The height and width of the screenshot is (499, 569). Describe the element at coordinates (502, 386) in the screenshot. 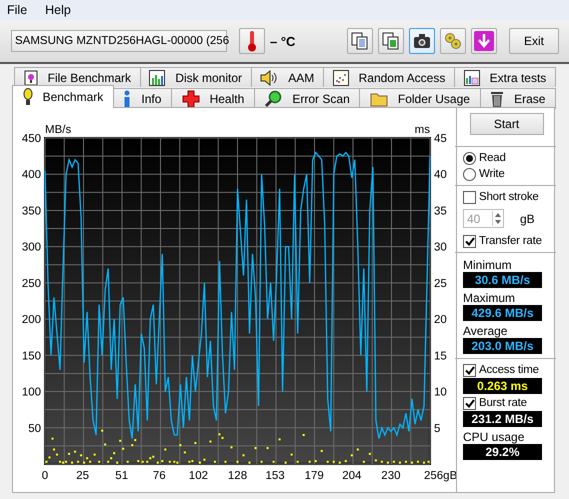

I see `readout: 0.263 ms` at that location.